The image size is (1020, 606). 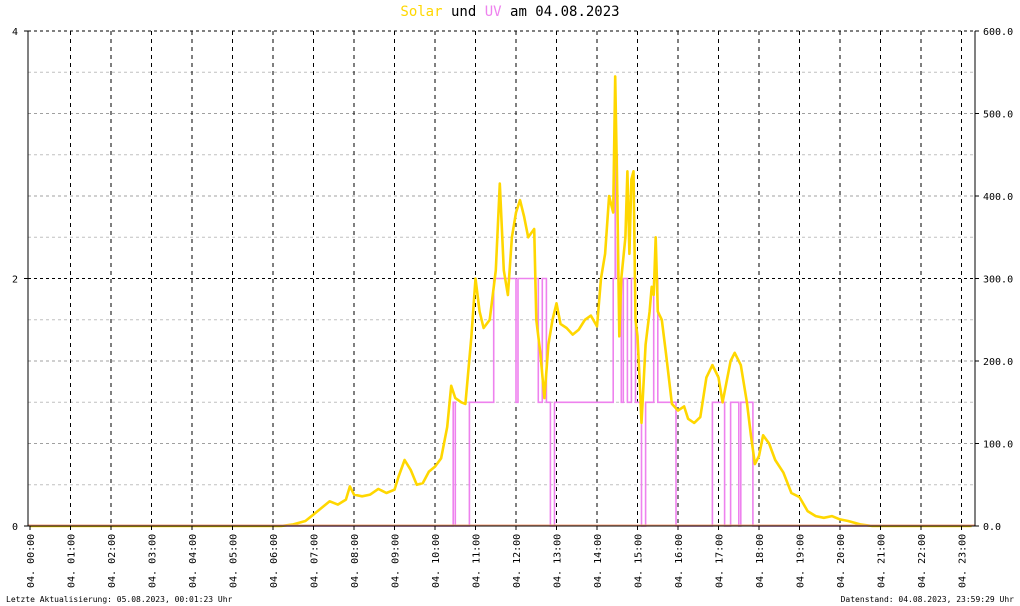 I want to click on x-tick-label: 04. 11:00, so click(x=477, y=561).